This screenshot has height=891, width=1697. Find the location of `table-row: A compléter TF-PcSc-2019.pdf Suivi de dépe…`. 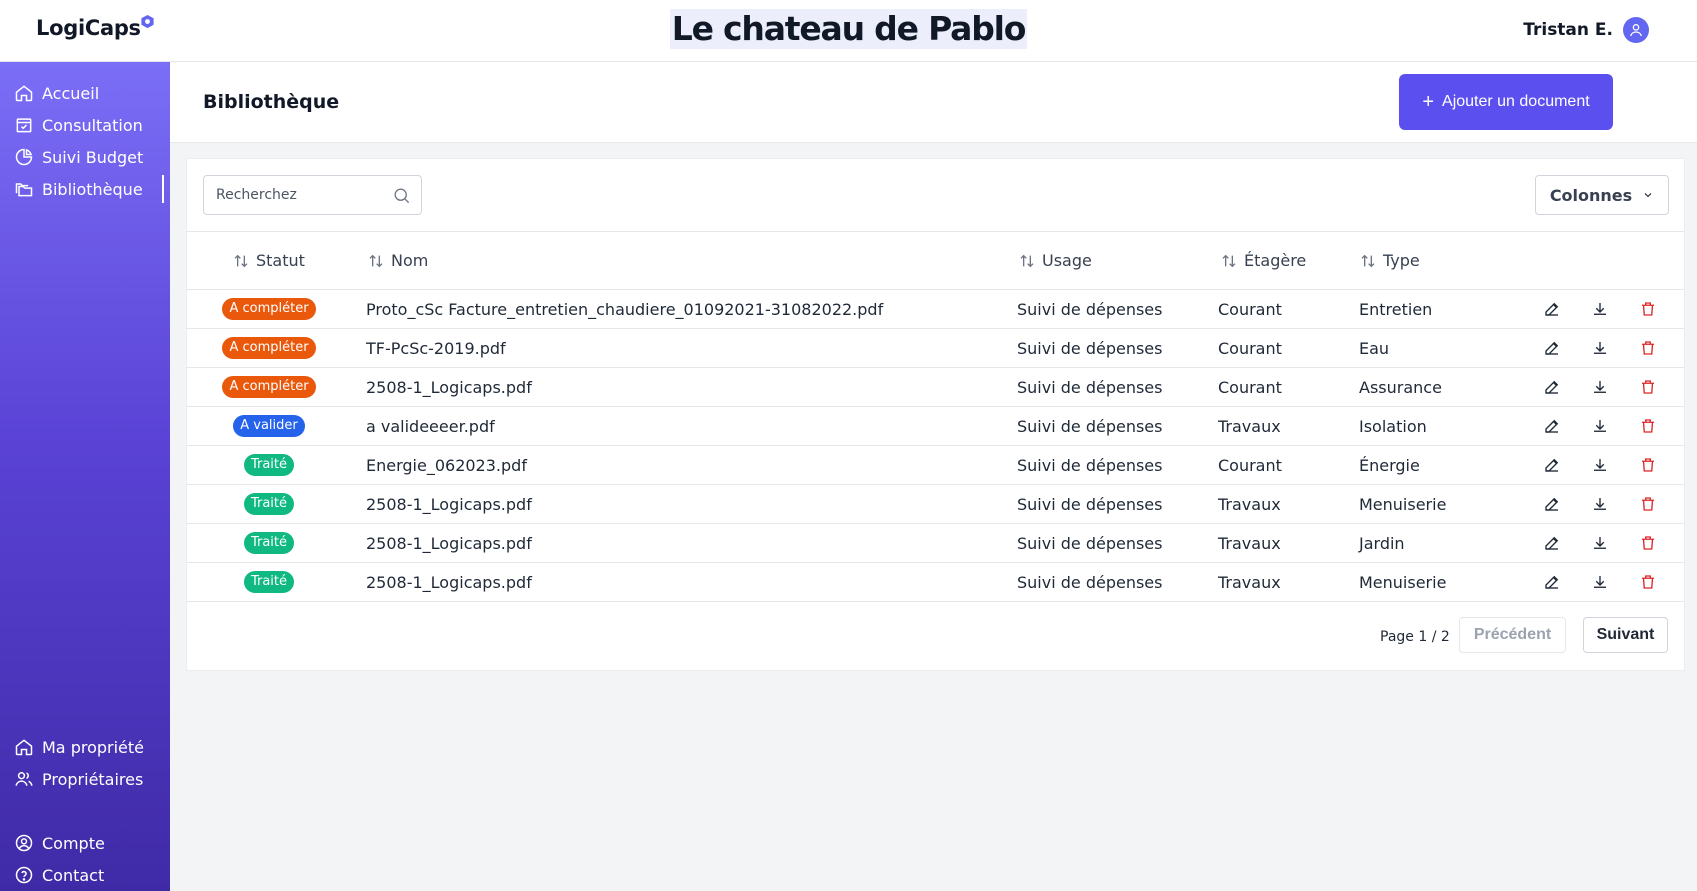

table-row: A compléter TF-PcSc-2019.pdf Suivi de dépe… is located at coordinates (935, 348).